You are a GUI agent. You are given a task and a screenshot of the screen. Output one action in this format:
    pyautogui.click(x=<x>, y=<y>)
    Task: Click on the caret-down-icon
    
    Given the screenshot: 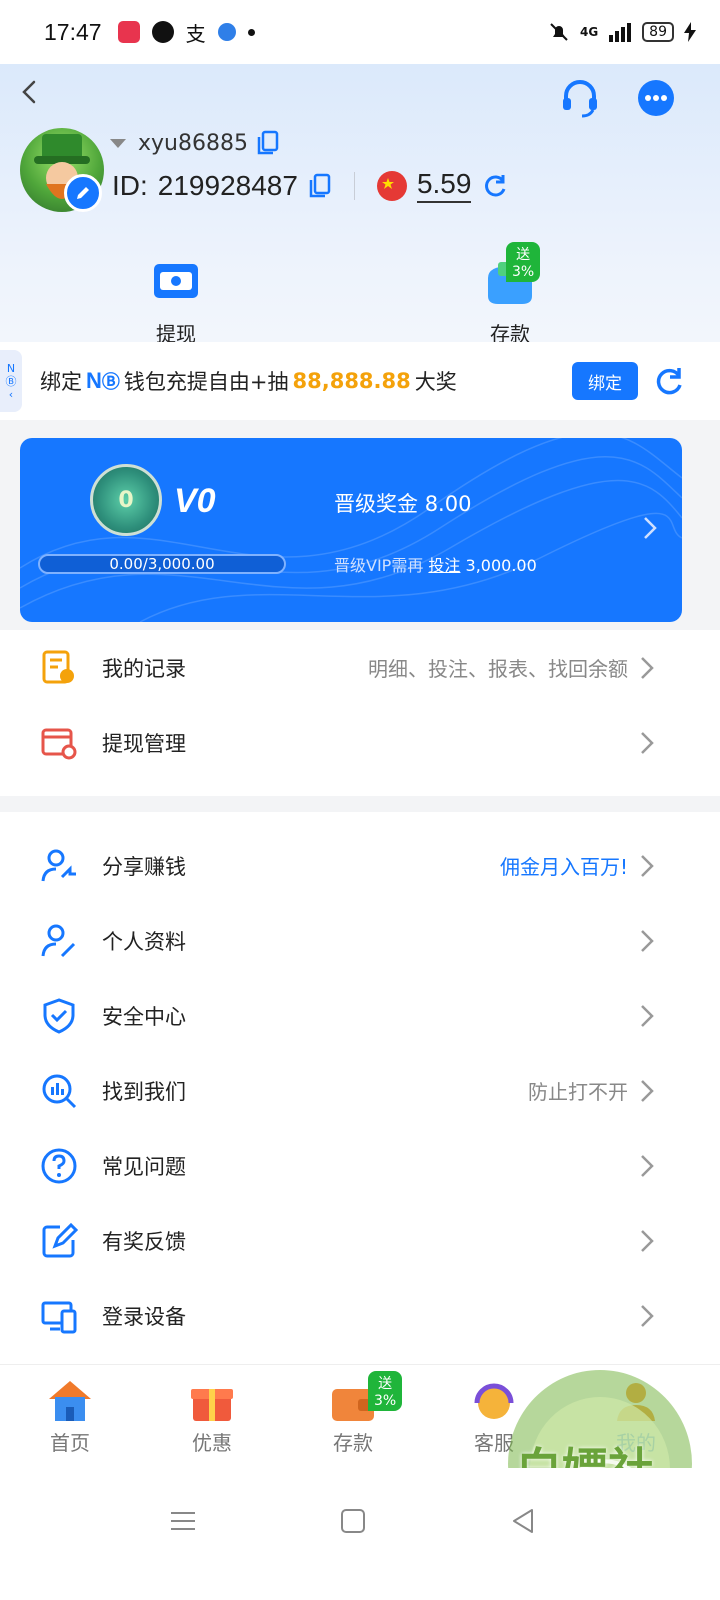 What is the action you would take?
    pyautogui.click(x=118, y=143)
    